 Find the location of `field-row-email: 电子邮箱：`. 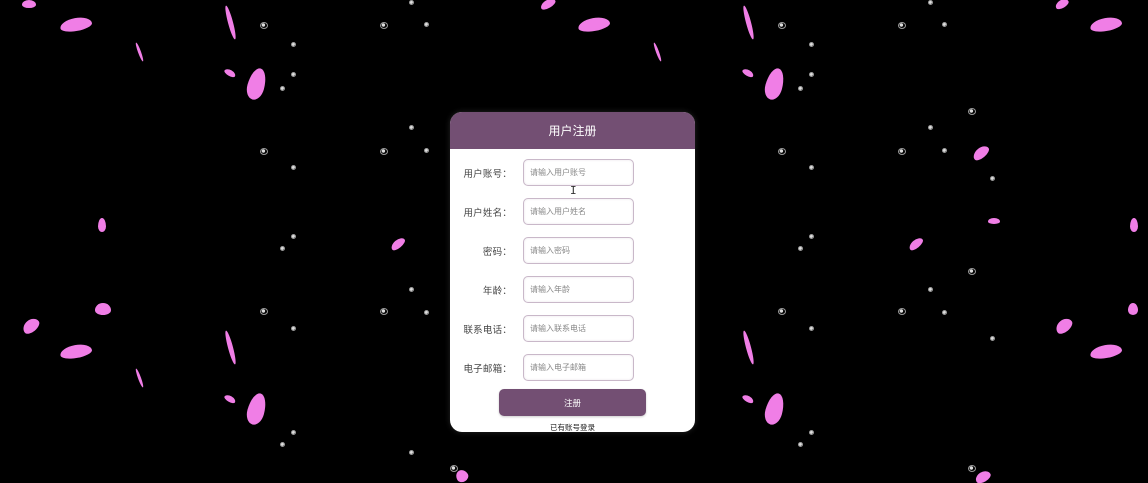

field-row-email: 电子邮箱： is located at coordinates (572, 367).